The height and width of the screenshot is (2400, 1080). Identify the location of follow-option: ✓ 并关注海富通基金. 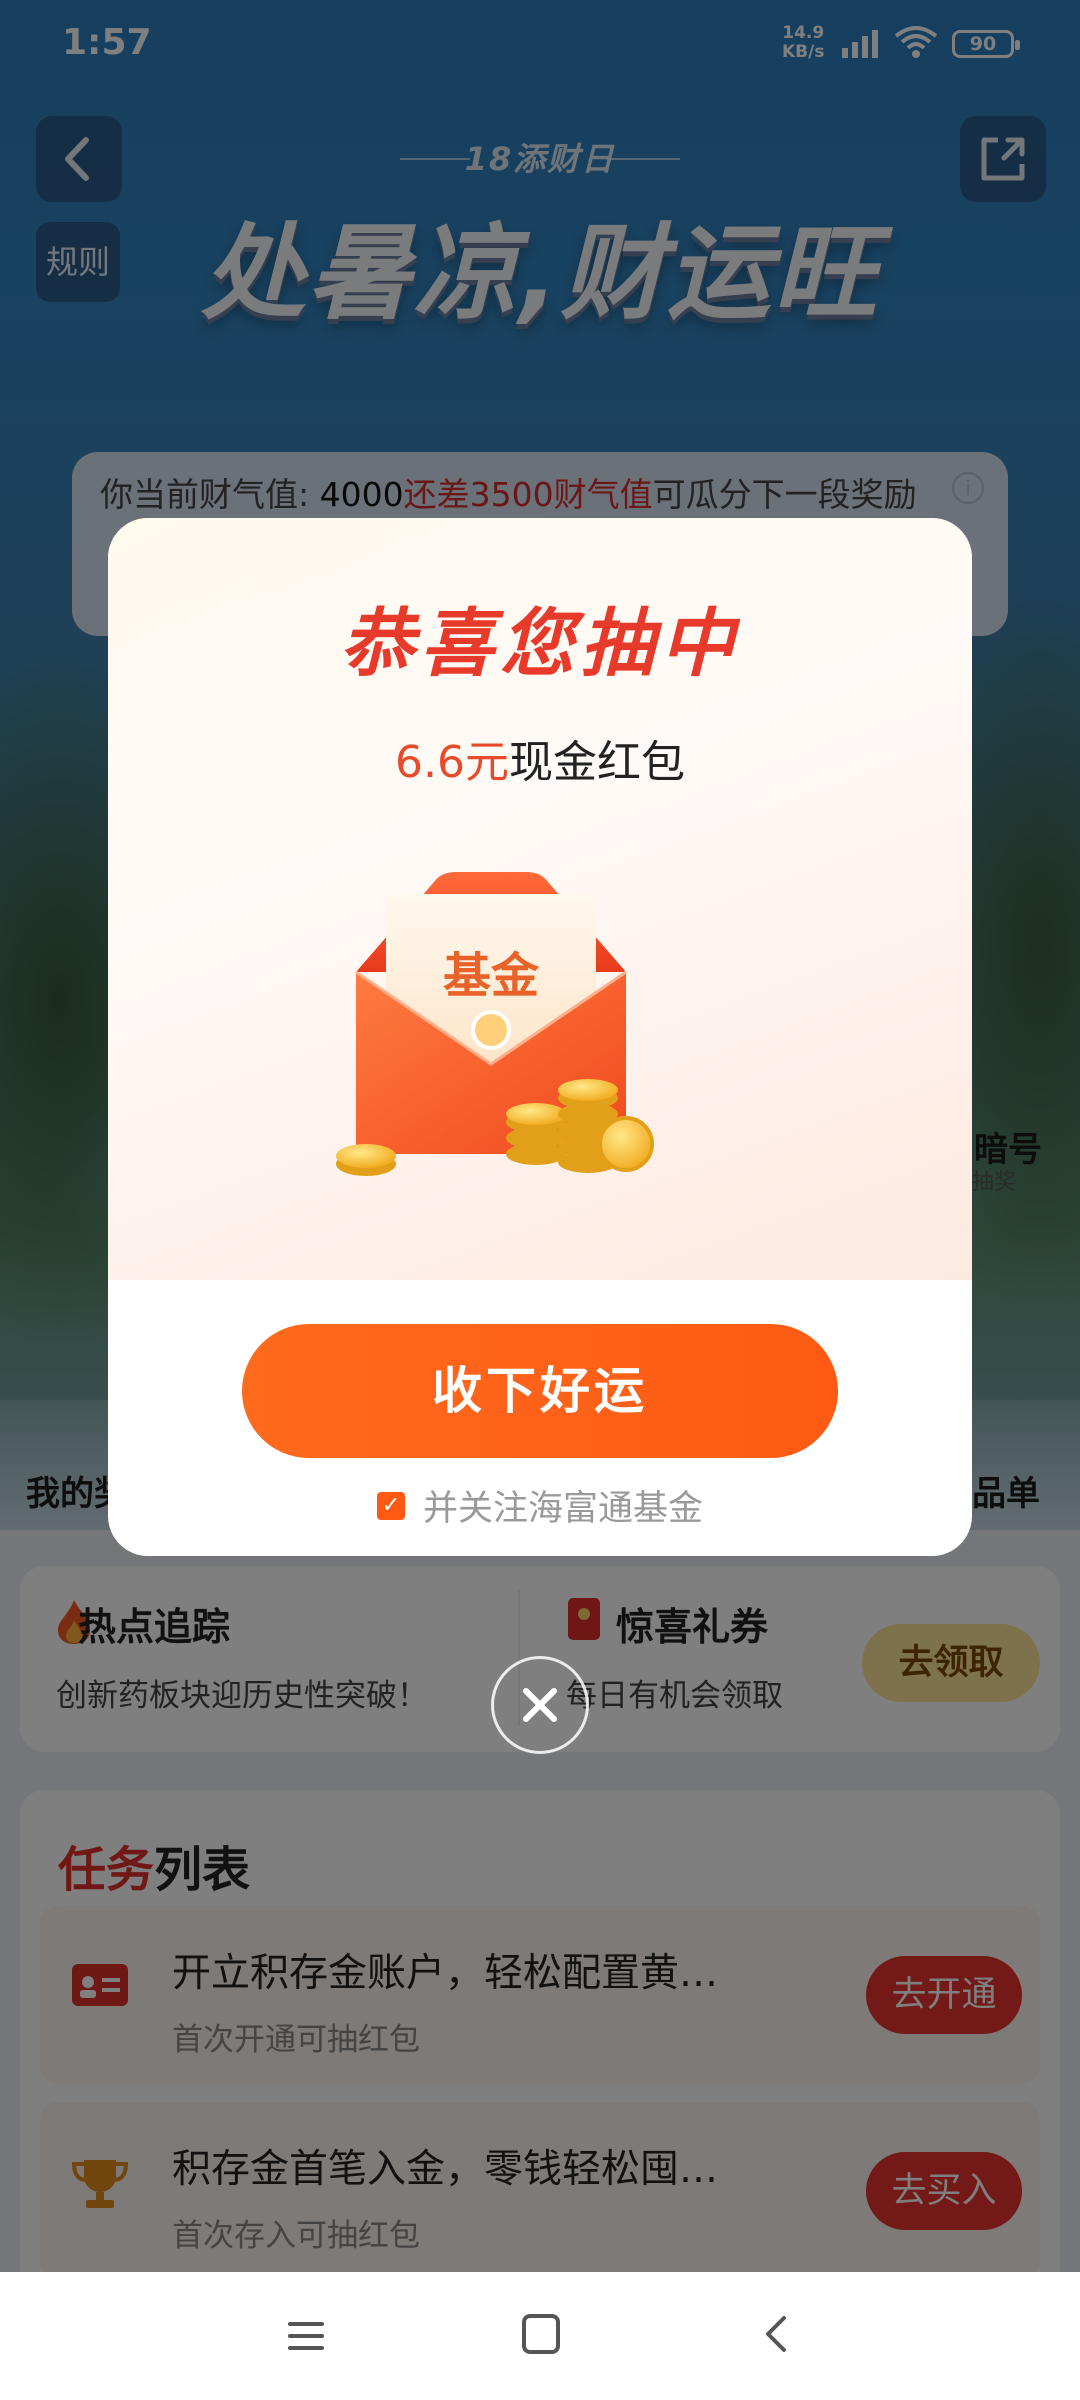
(540, 1505).